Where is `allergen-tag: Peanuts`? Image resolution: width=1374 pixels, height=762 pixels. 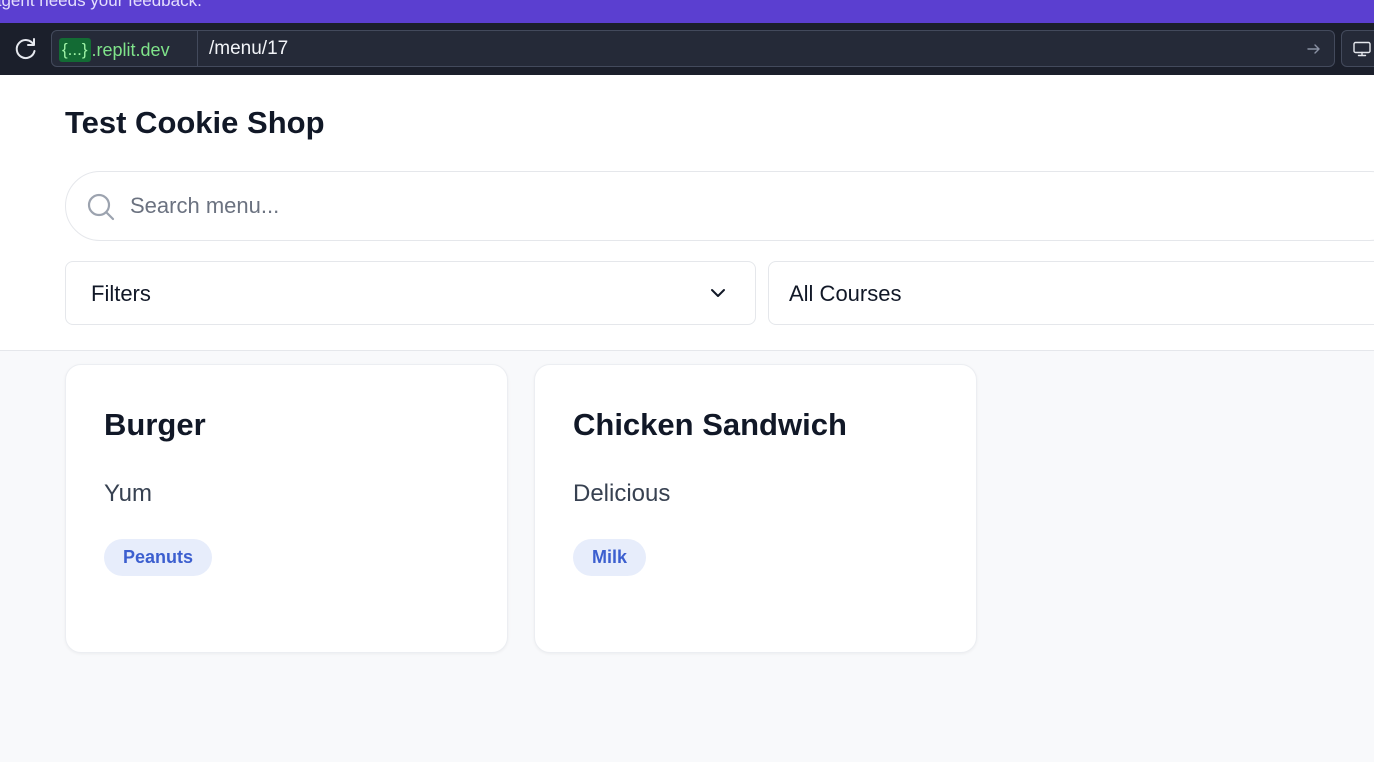
allergen-tag: Peanuts is located at coordinates (158, 557).